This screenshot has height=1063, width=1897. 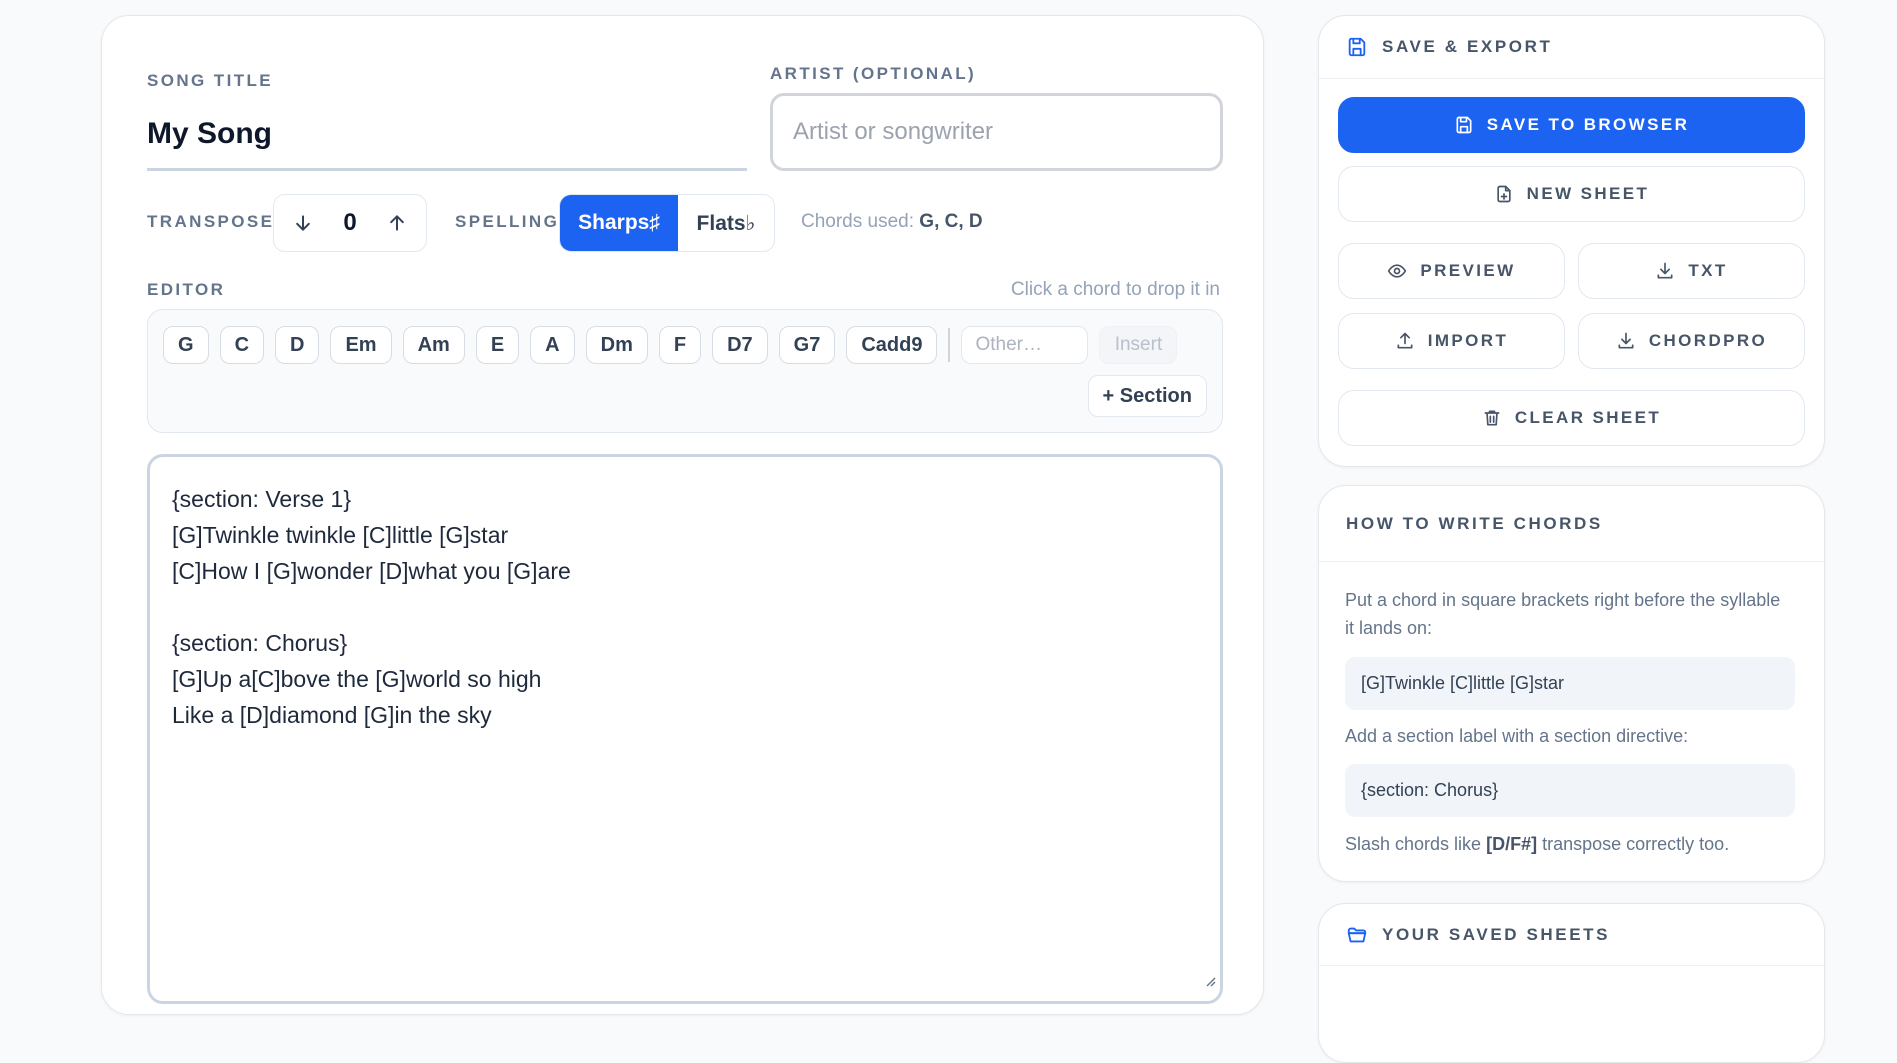 I want to click on chord-chip-cadd9: Cadd9, so click(x=892, y=345).